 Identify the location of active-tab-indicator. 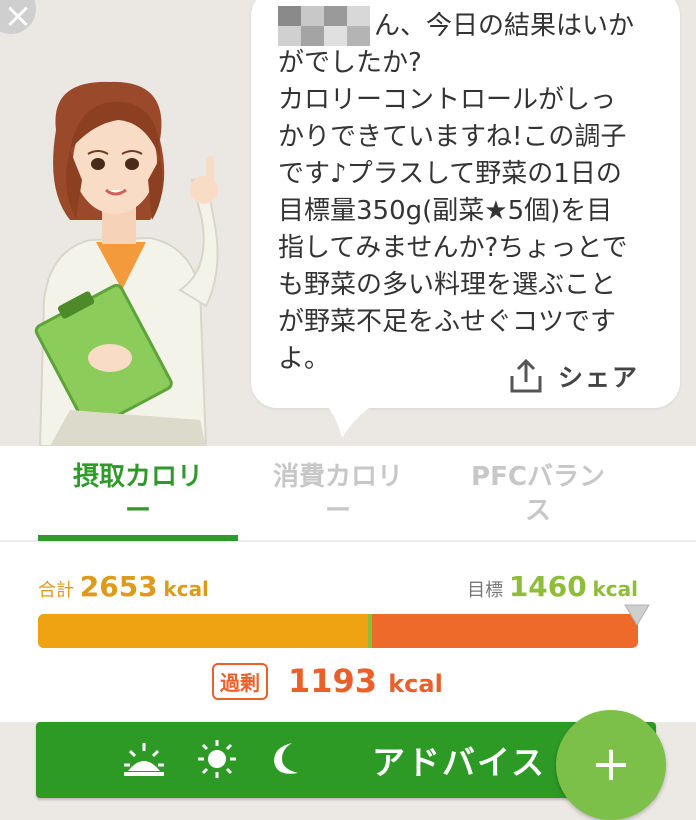
(138, 538).